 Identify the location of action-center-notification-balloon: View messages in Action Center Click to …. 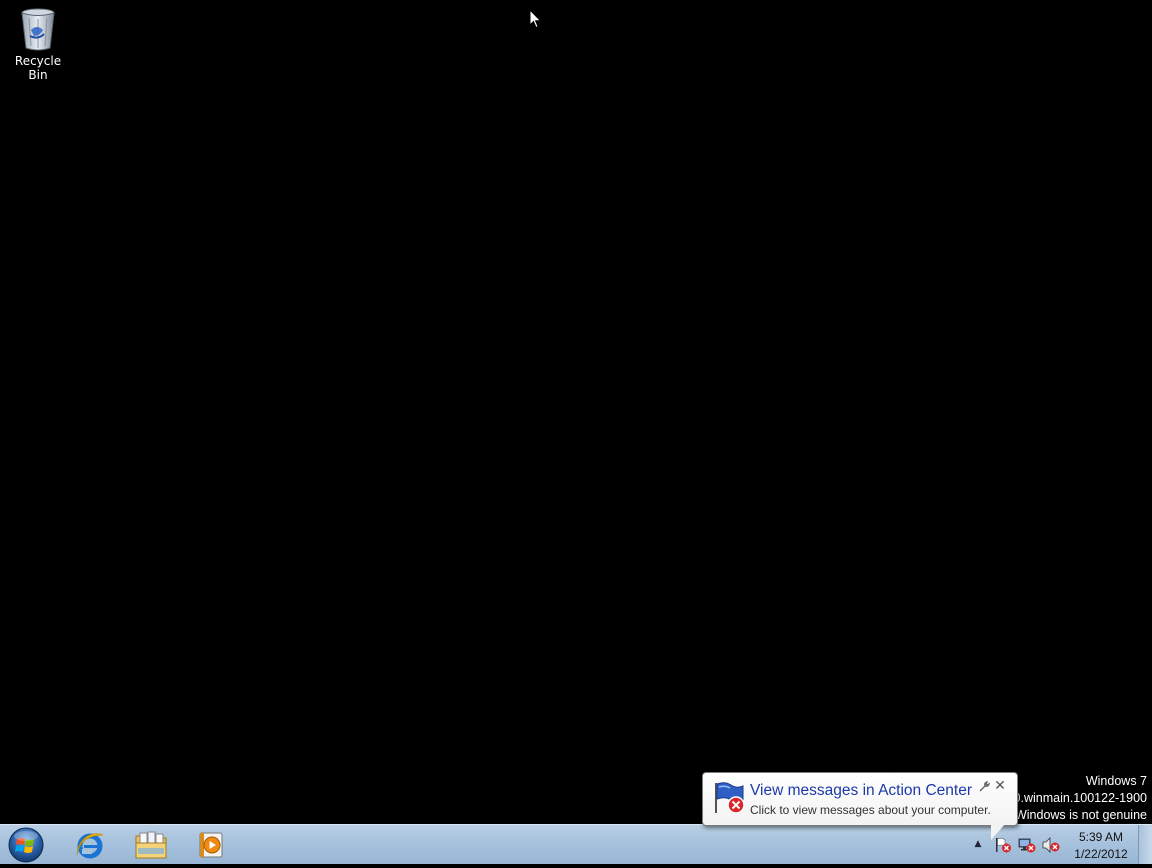
(860, 806).